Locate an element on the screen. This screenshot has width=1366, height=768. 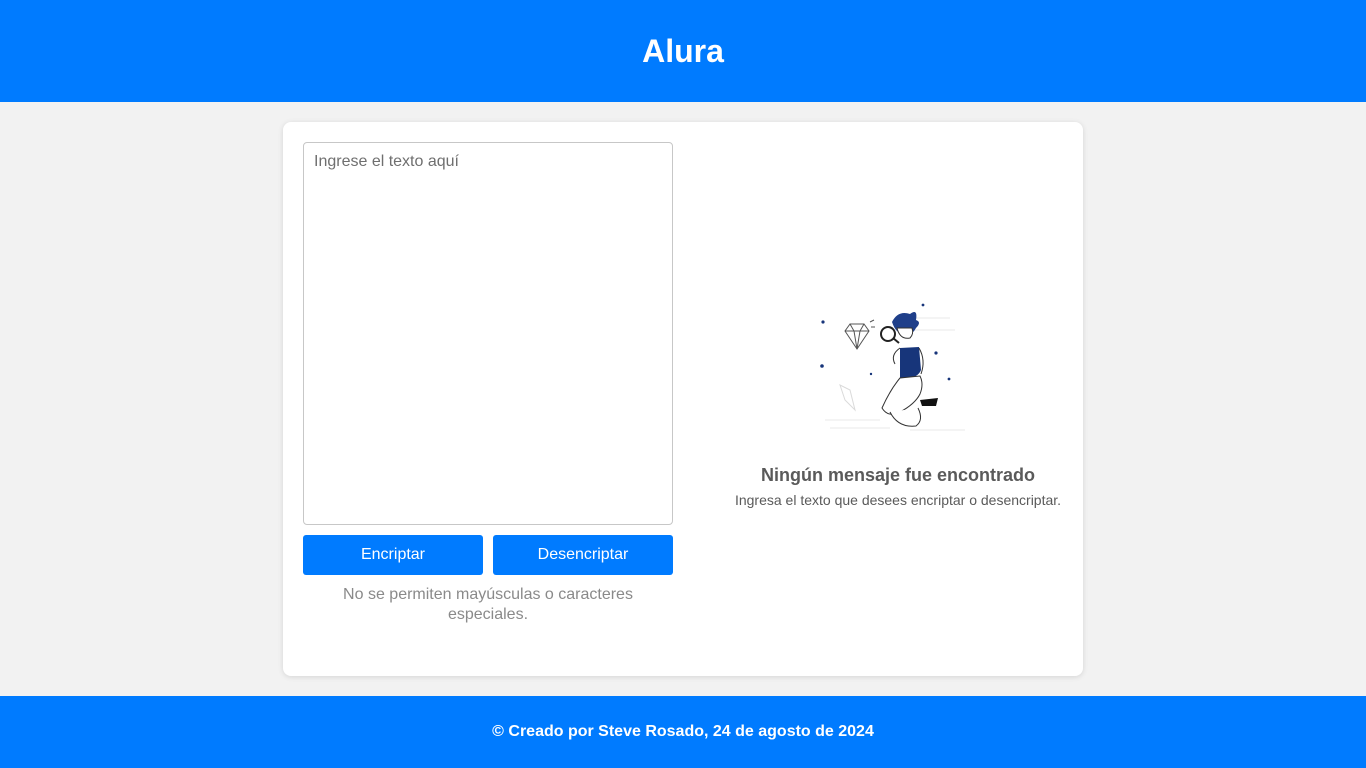
decrypt-button: Desencriptar is located at coordinates (583, 555).